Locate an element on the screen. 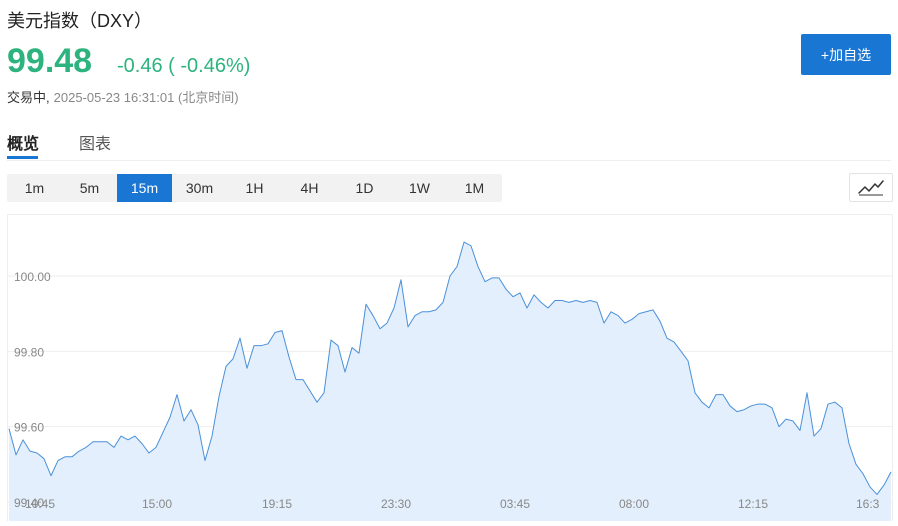  y-tick-label-1: 99.60 is located at coordinates (29, 428).